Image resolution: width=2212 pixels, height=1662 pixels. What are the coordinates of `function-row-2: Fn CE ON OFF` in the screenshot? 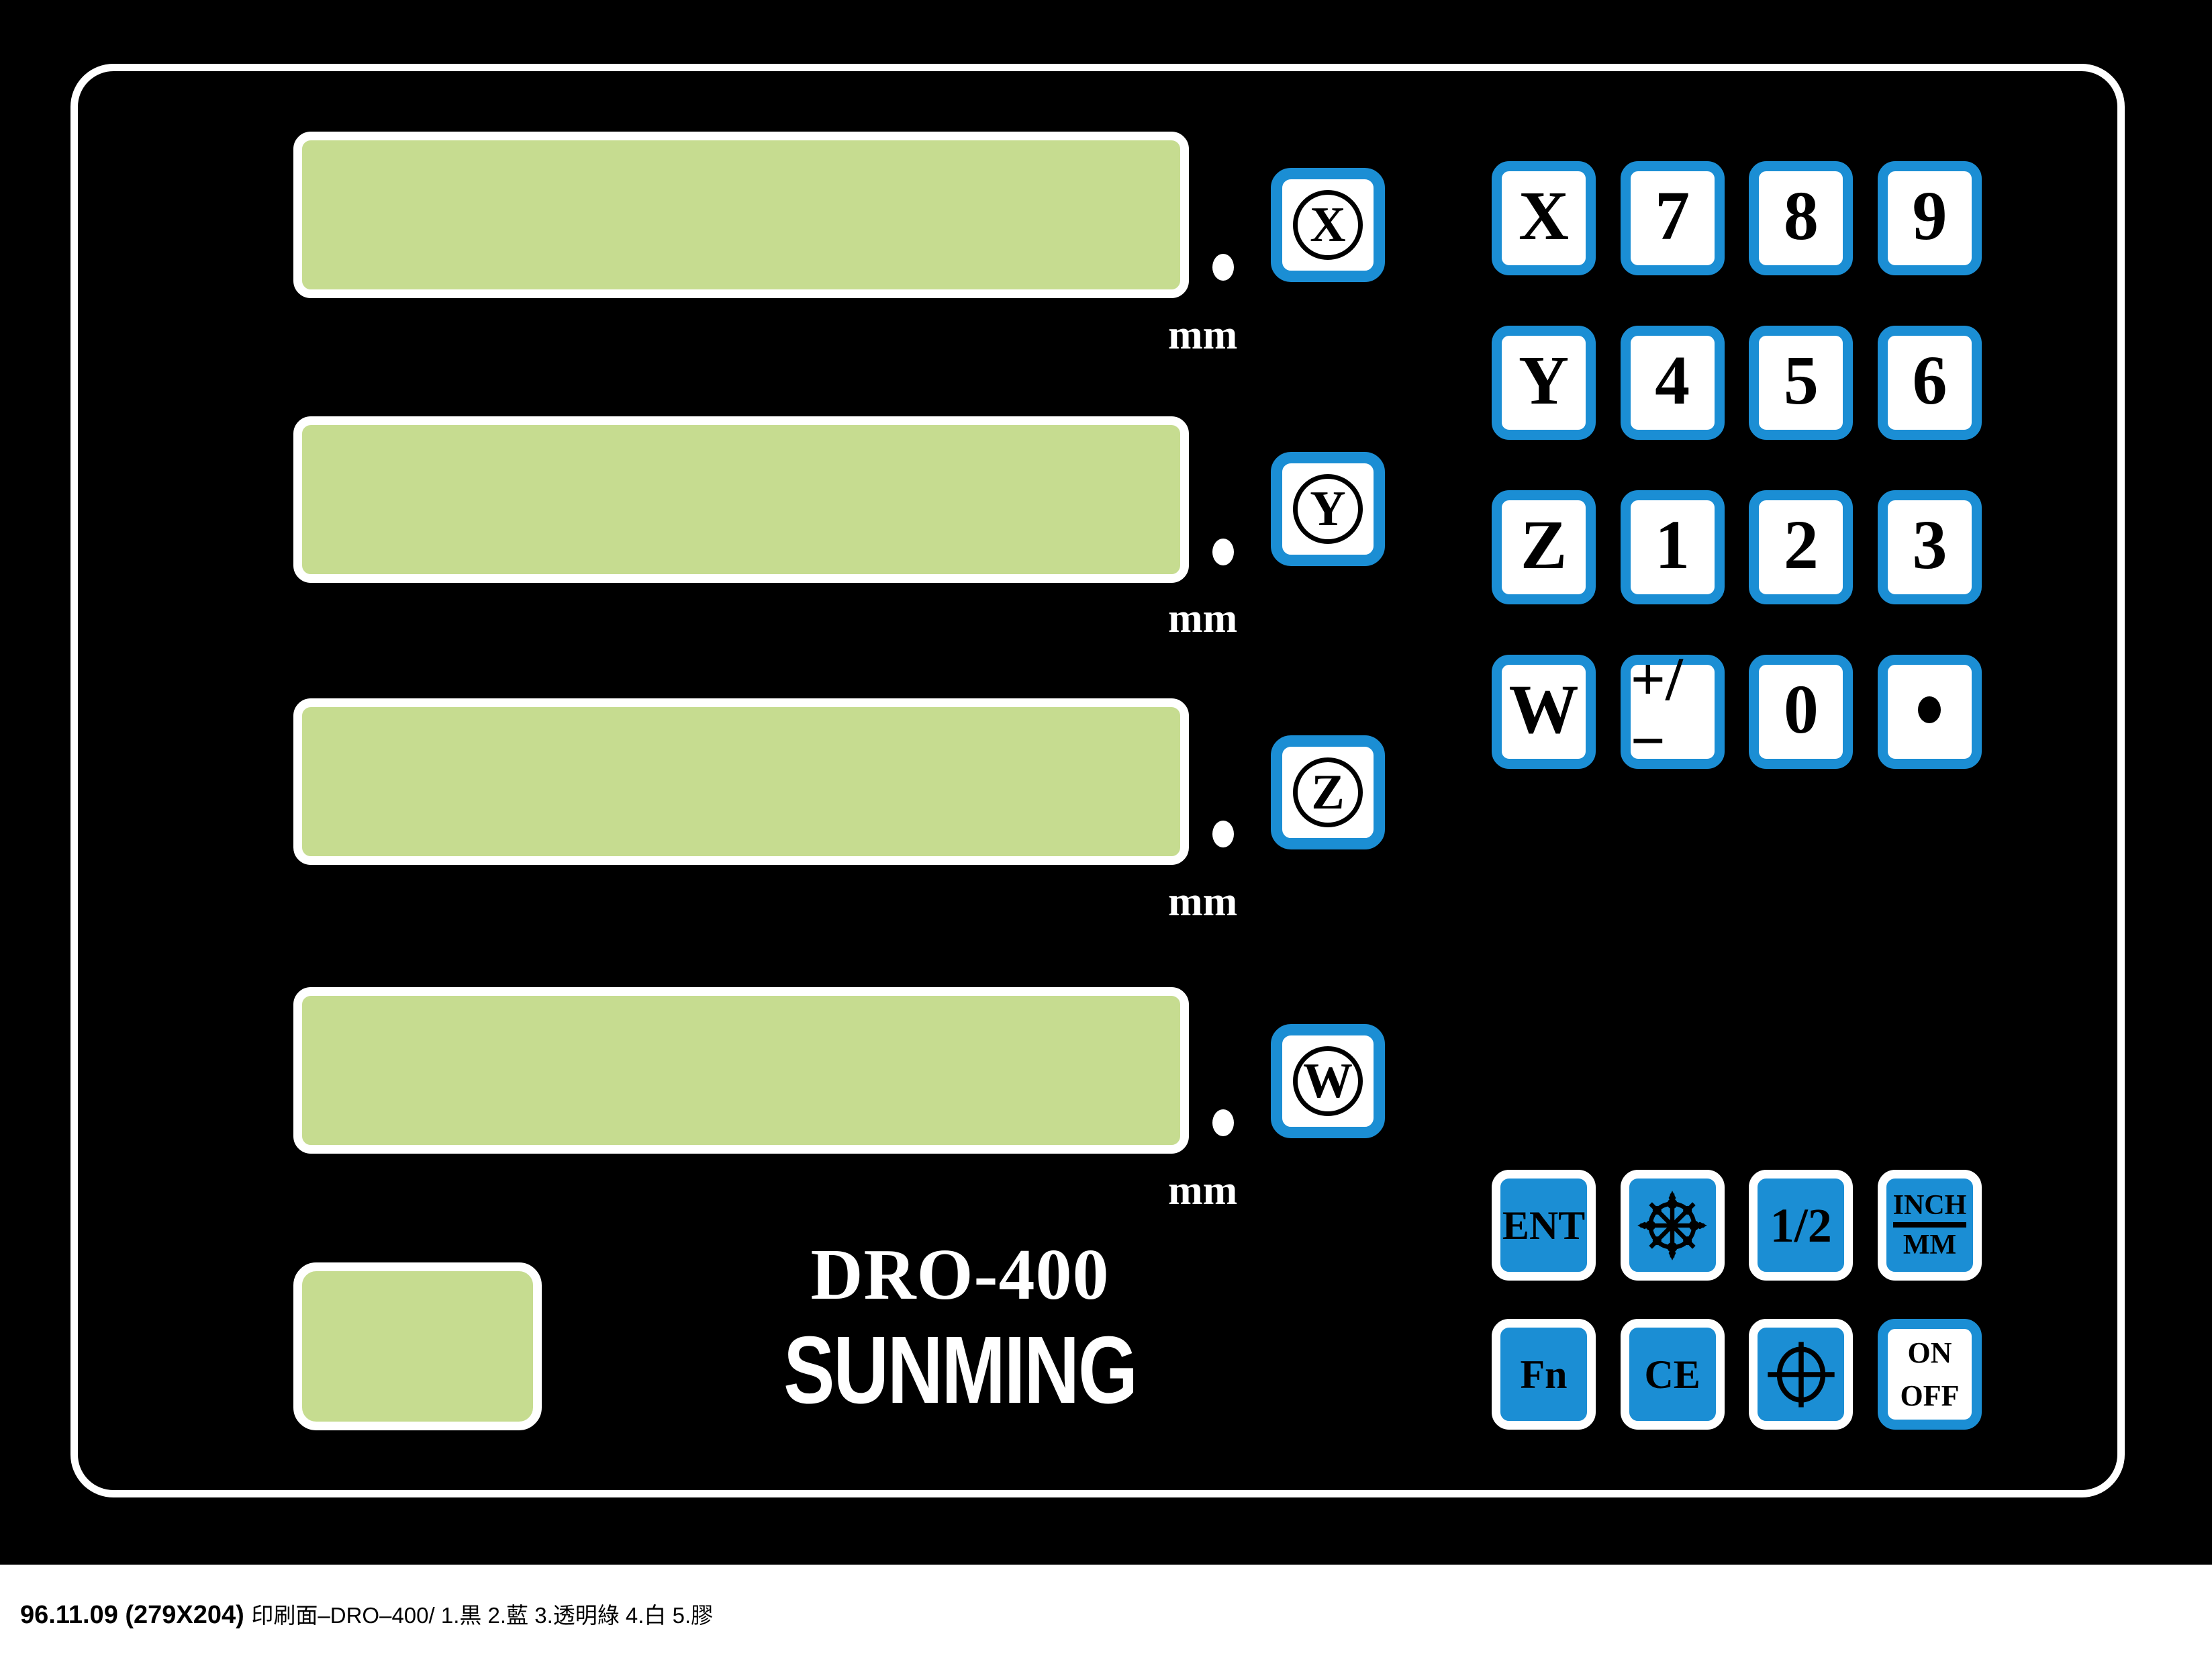 It's located at (1737, 1374).